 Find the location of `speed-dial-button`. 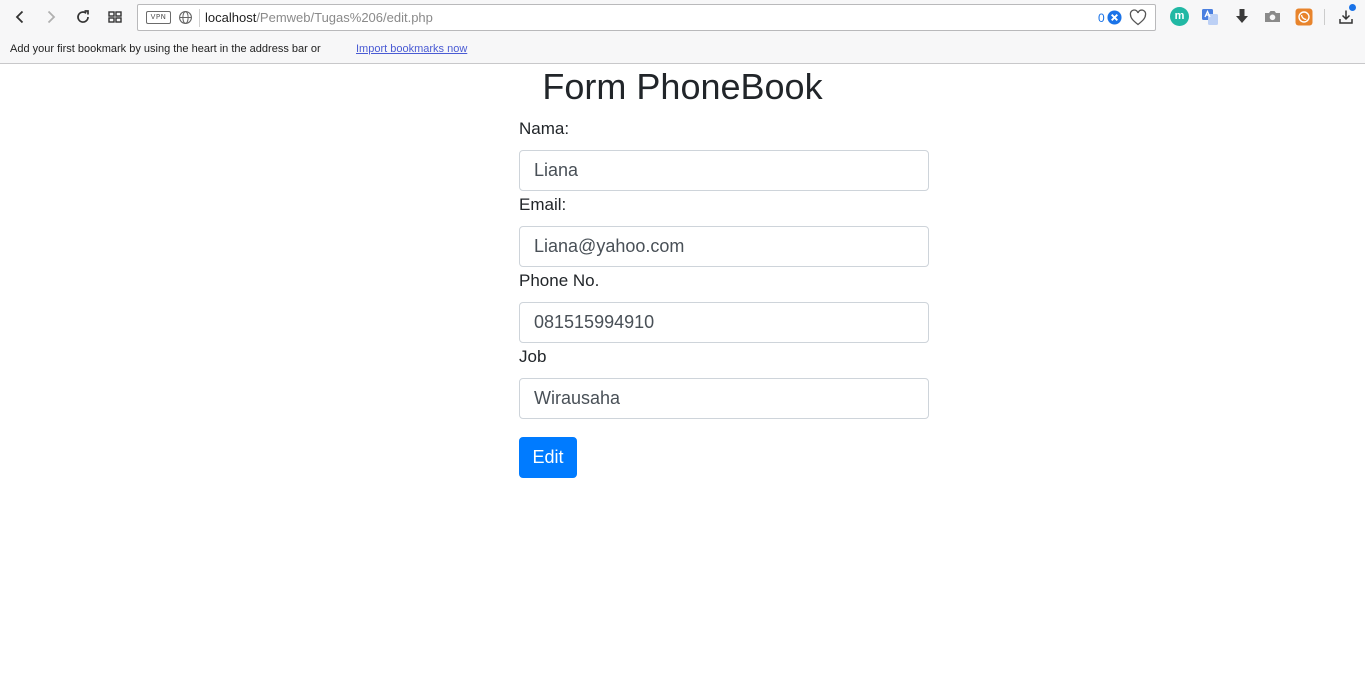

speed-dial-button is located at coordinates (115, 17).